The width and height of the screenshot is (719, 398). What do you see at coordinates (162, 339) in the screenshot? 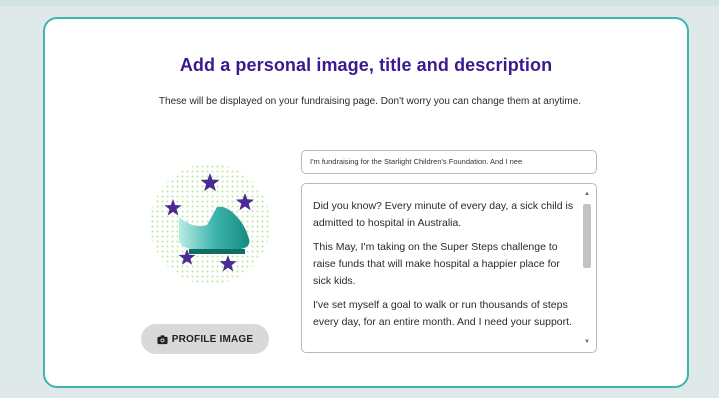
I see `camera-icon` at bounding box center [162, 339].